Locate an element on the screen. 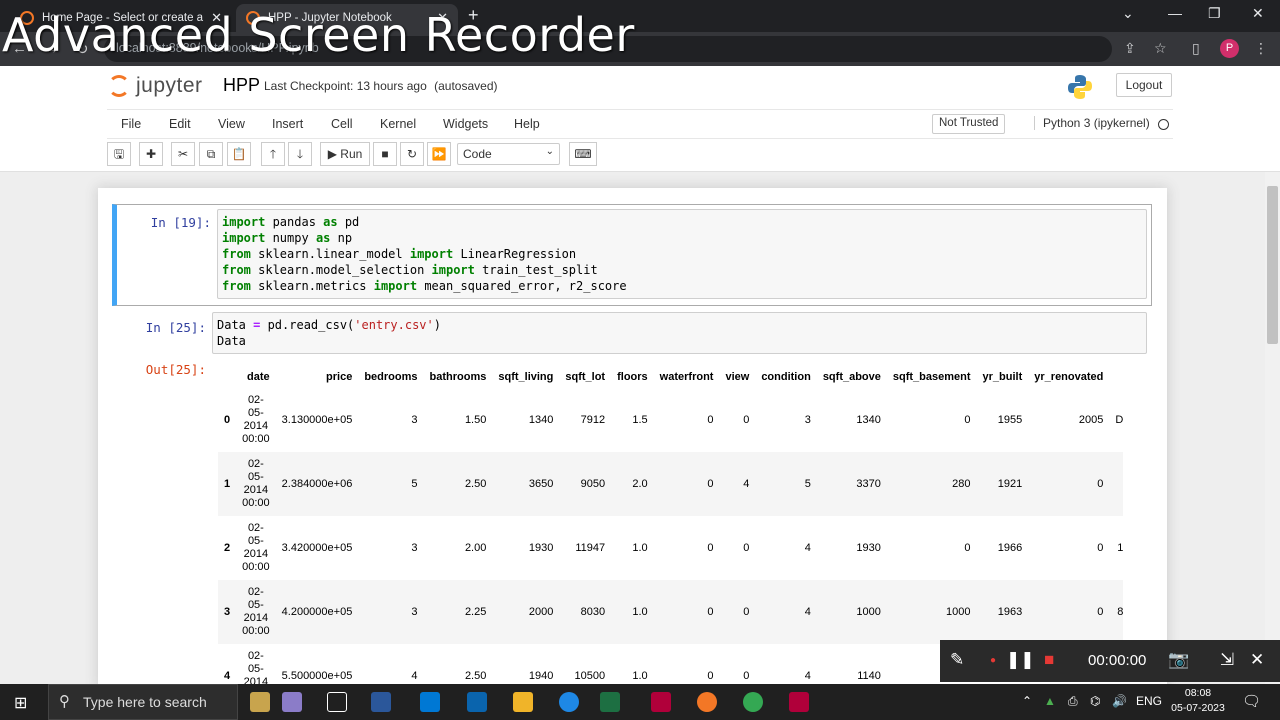 The width and height of the screenshot is (1280, 720). save-button: 🖫 is located at coordinates (119, 154).